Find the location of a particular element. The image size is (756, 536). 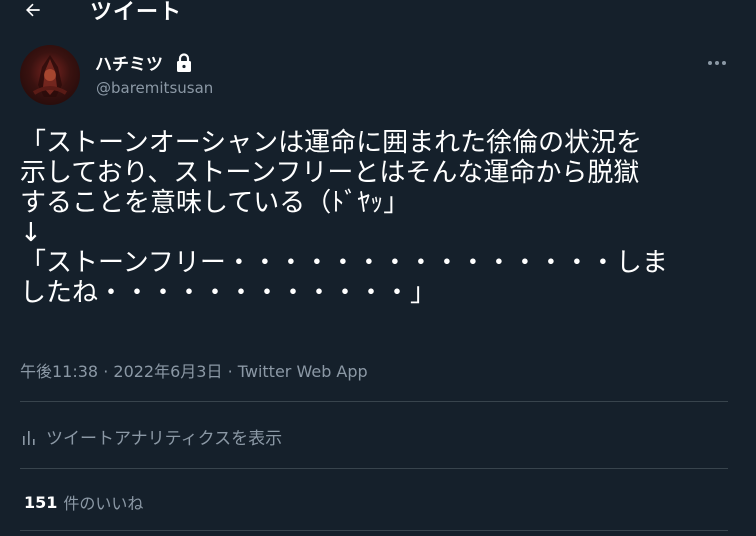

author-handle: @baremitsusan is located at coordinates (154, 88).